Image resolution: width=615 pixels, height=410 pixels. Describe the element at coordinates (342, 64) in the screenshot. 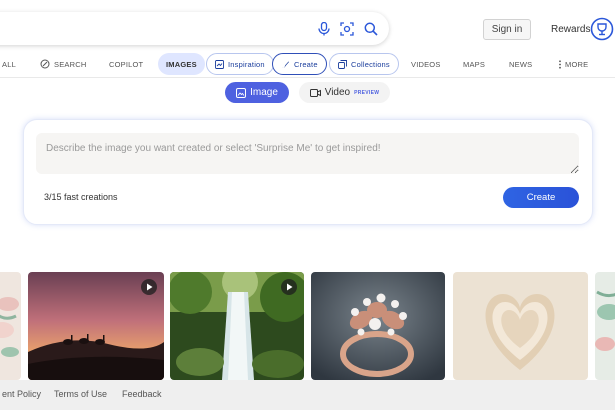

I see `collections-icon` at that location.